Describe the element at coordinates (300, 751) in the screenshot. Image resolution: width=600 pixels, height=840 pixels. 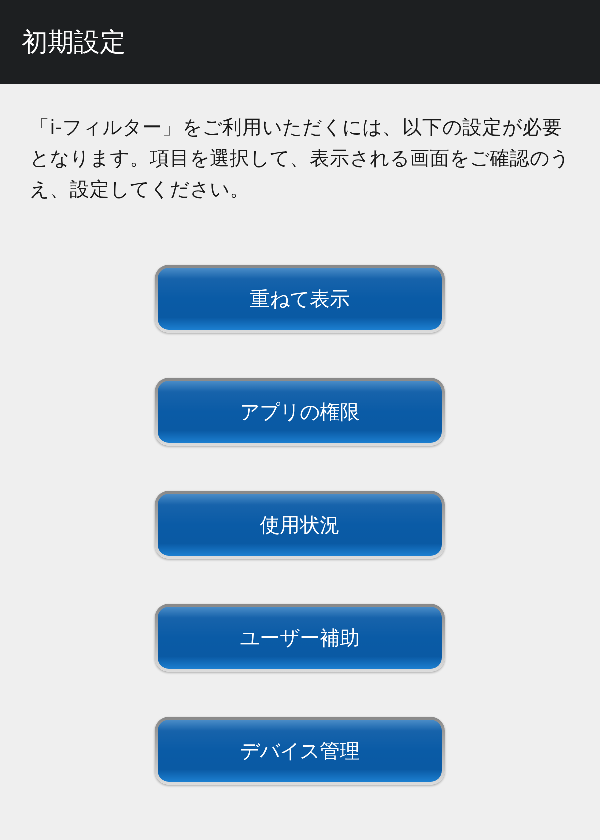
I see `setting-button: デバイス管理` at that location.